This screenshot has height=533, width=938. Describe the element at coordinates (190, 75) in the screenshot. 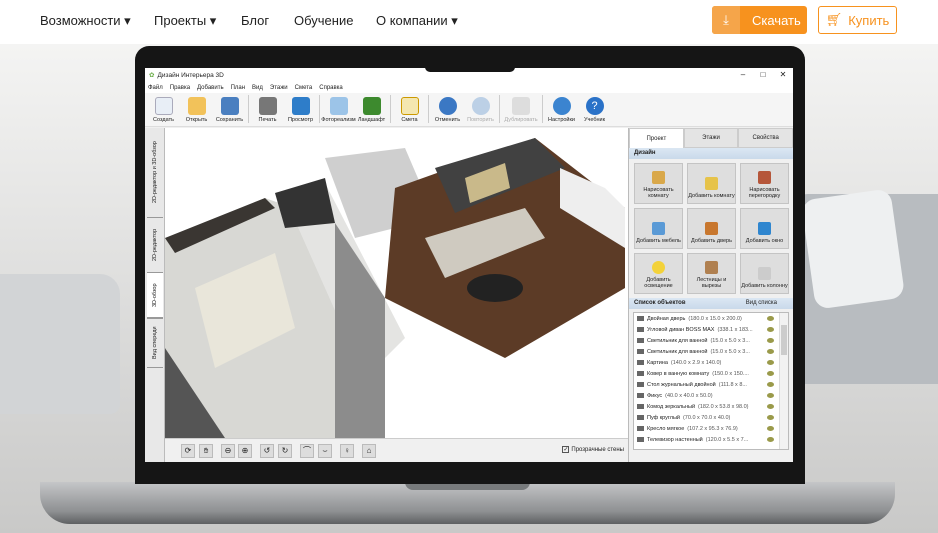

I see `window-title: Дизайн Интерьера 3D` at that location.